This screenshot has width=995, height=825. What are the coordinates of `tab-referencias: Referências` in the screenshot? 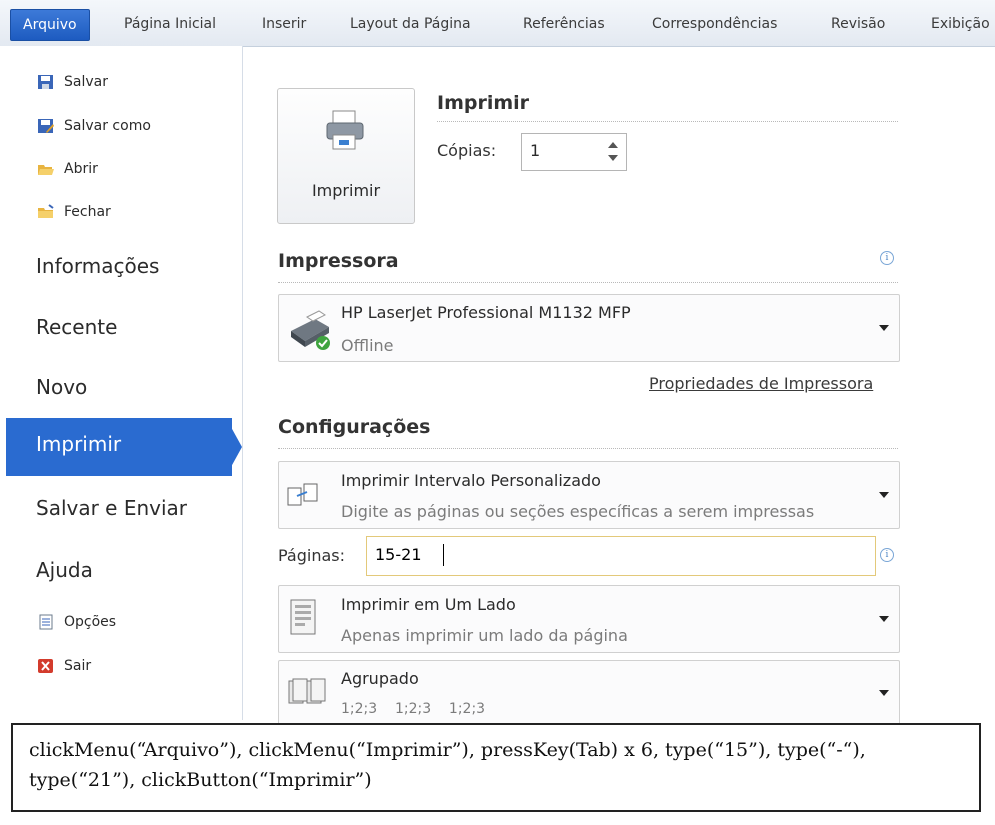 It's located at (564, 24).